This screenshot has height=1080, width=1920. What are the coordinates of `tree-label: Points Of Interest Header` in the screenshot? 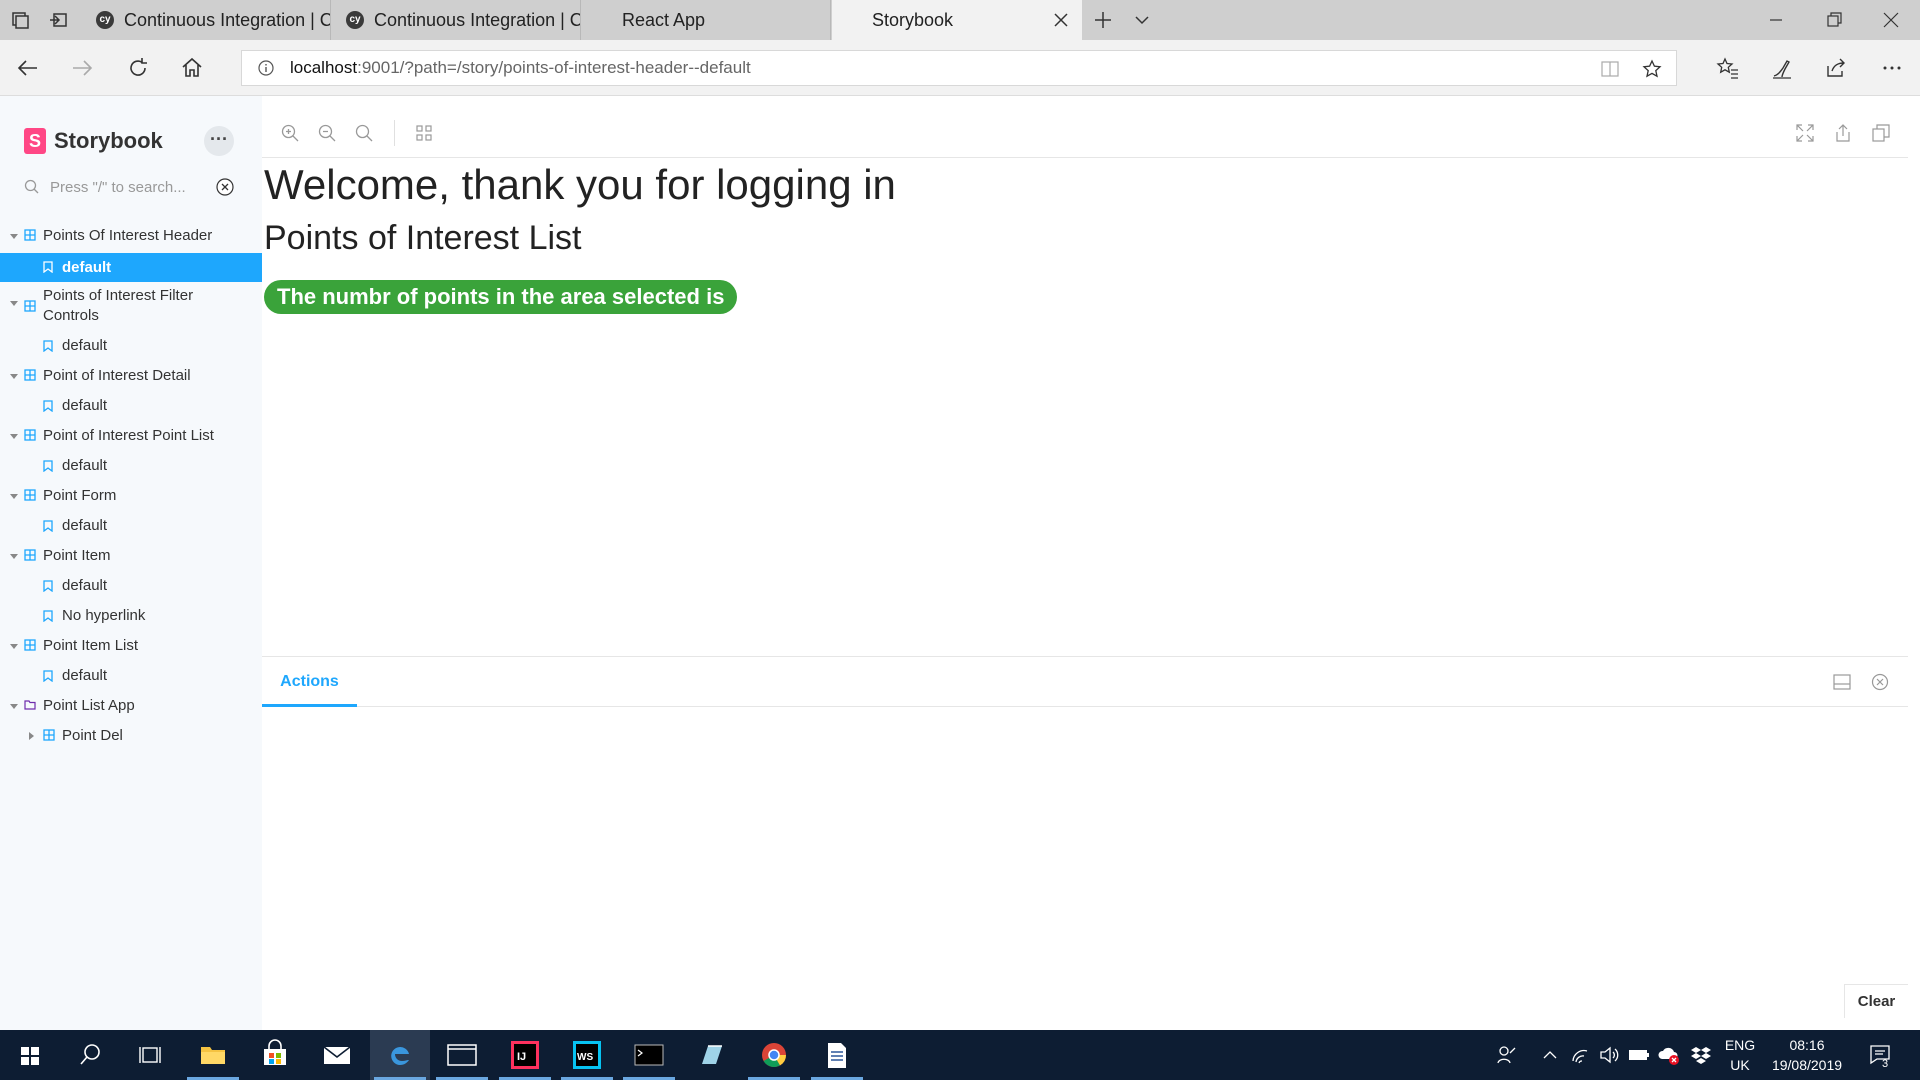 It's located at (128, 235).